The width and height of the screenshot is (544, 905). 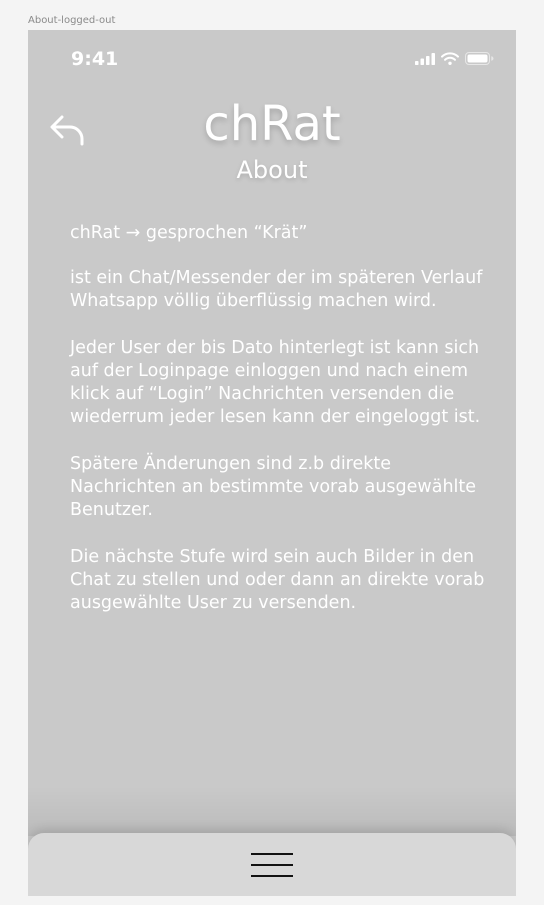 I want to click on status-icons, so click(x=454, y=58).